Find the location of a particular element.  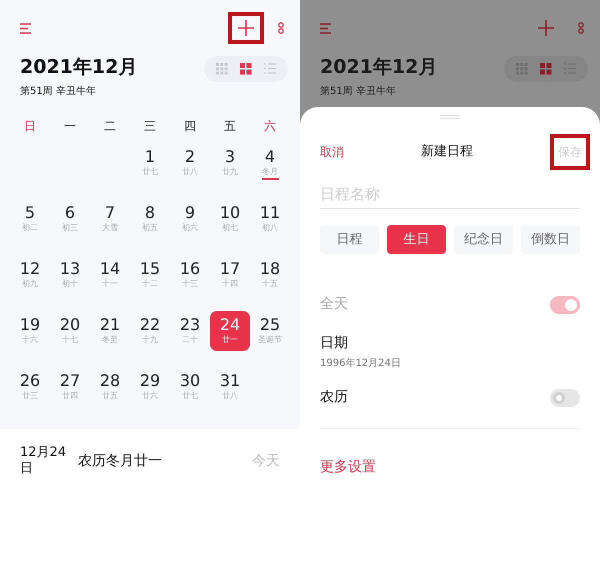

calendar-day: 1 廿七 is located at coordinates (150, 163).